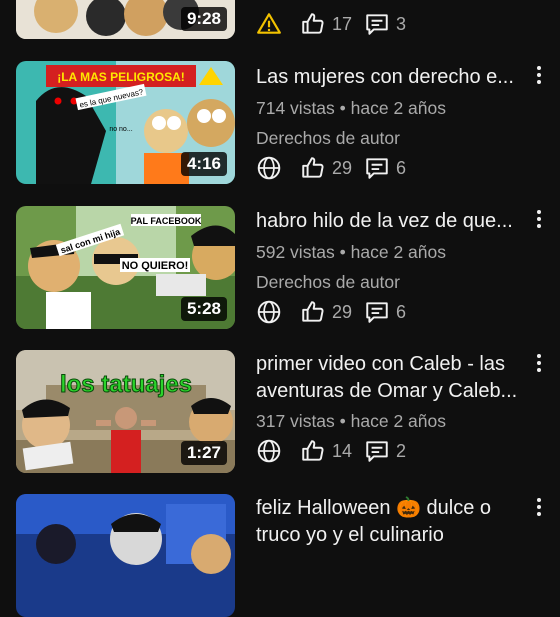 Image resolution: width=560 pixels, height=617 pixels. What do you see at coordinates (269, 24) in the screenshot?
I see `warning-icon` at bounding box center [269, 24].